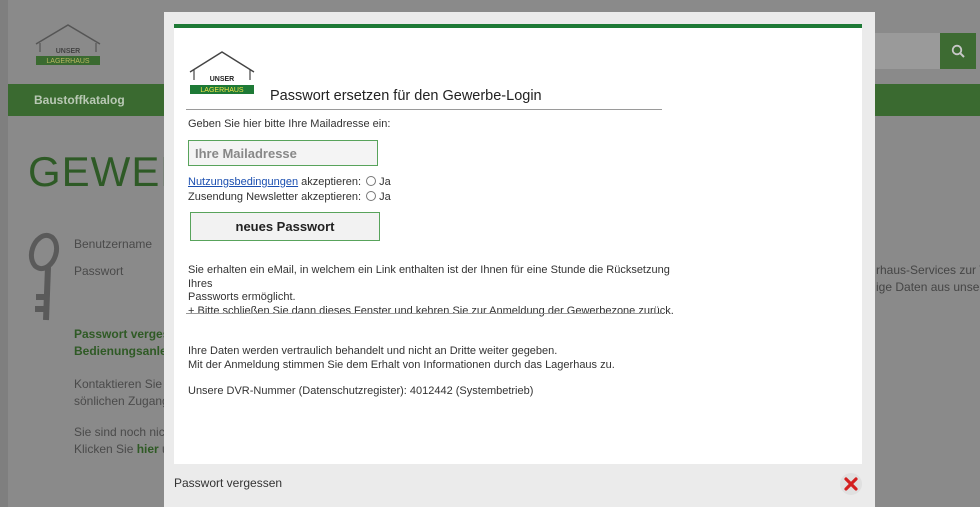  I want to click on search-input, so click(905, 51).